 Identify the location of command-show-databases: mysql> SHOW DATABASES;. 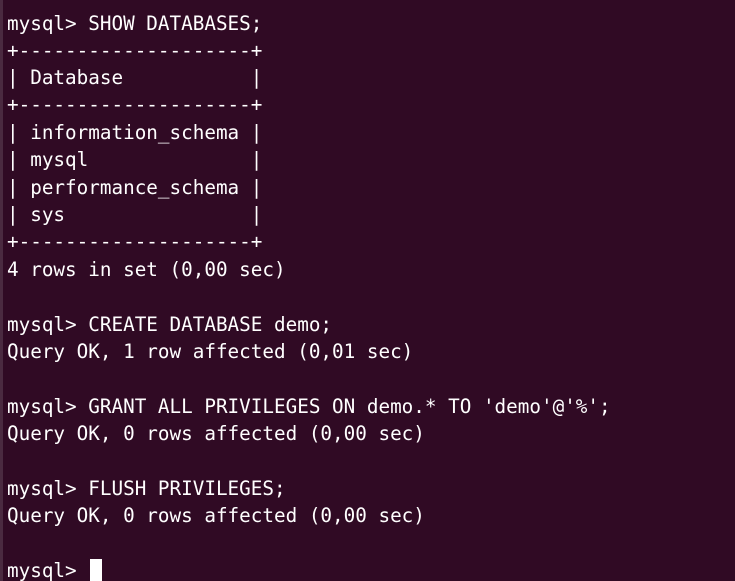
(135, 23).